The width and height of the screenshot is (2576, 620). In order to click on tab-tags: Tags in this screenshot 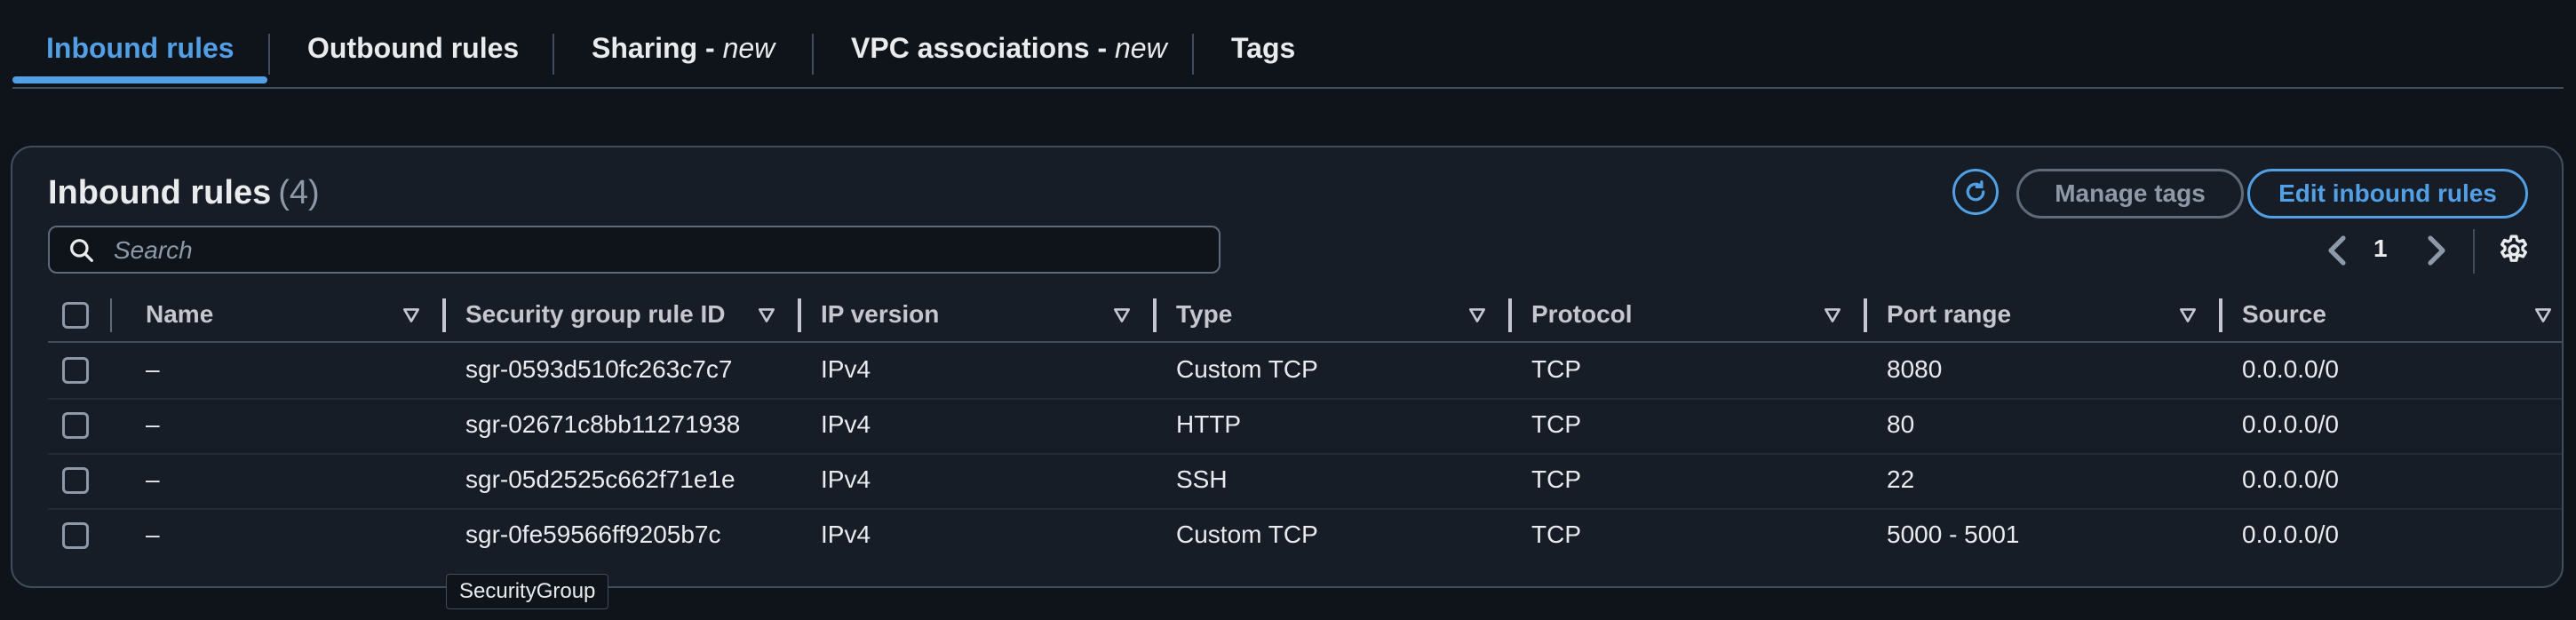, I will do `click(1263, 48)`.